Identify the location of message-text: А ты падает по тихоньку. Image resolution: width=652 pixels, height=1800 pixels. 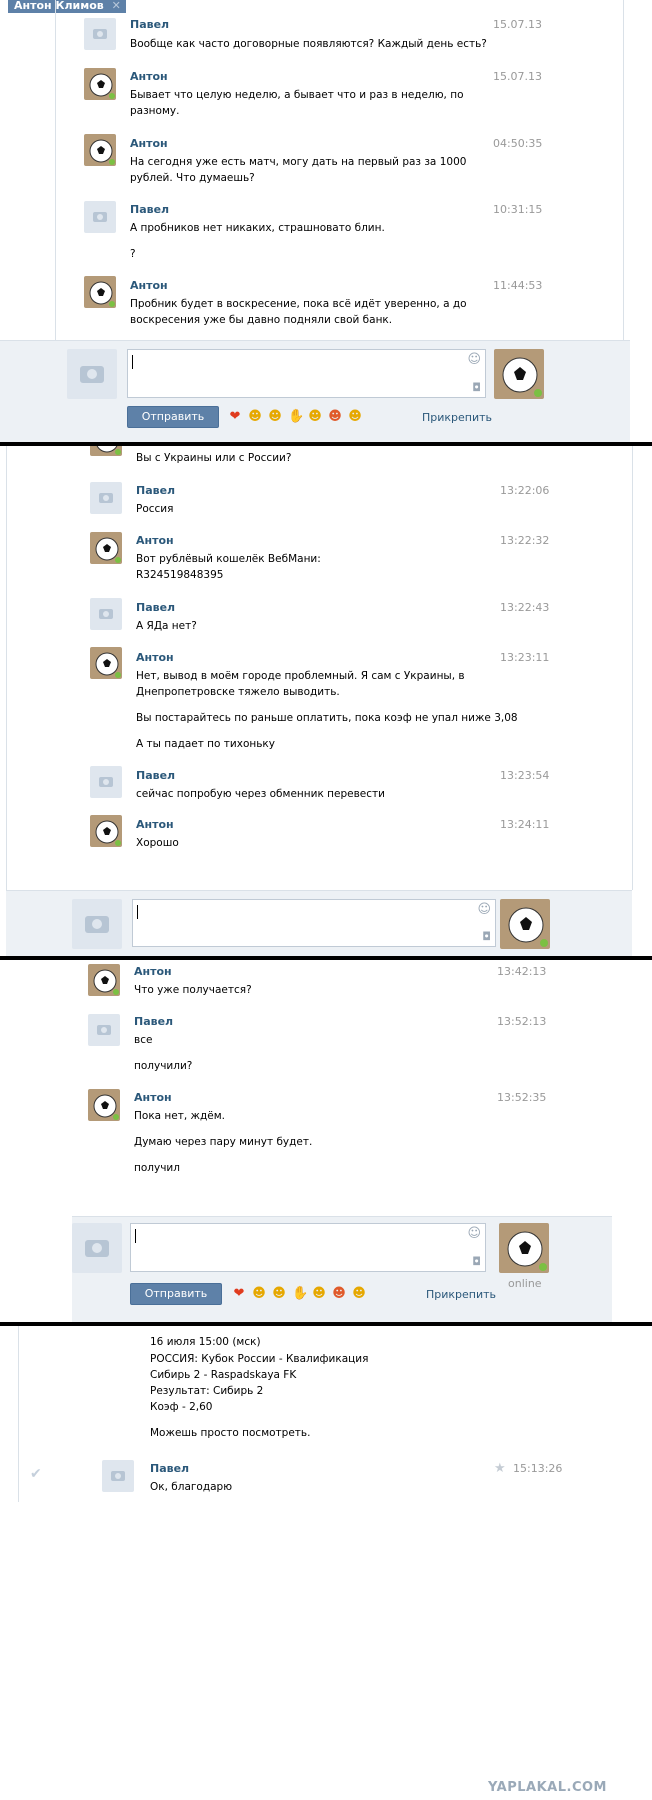
(205, 744).